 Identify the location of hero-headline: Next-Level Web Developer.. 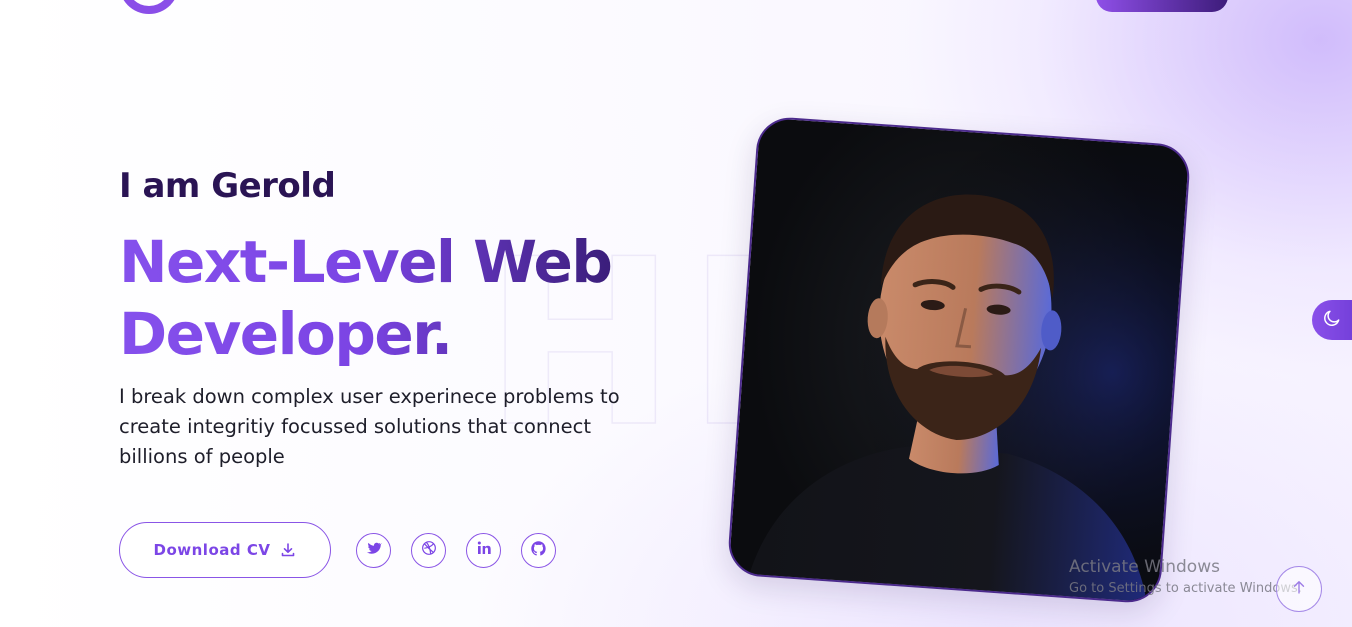
(389, 298).